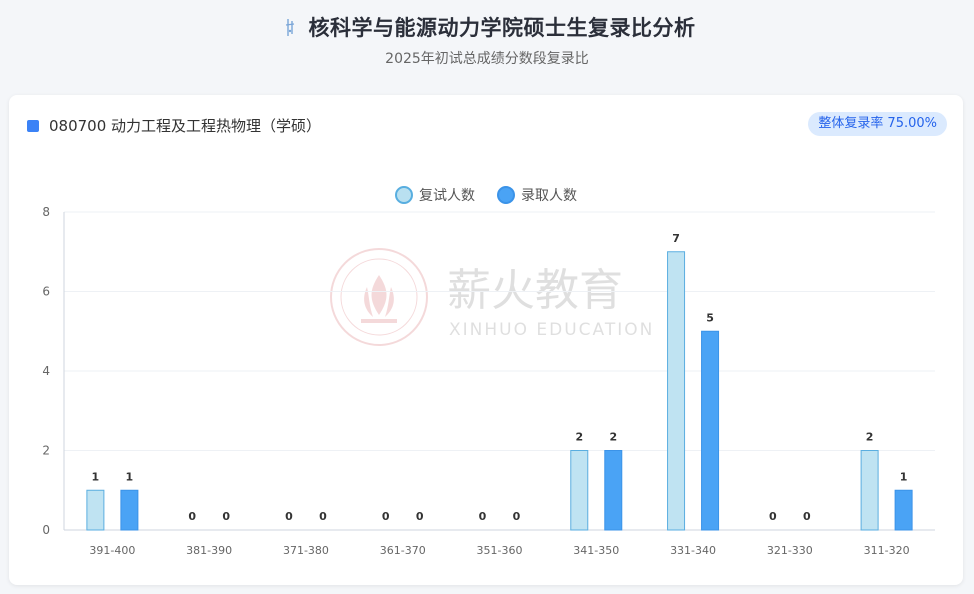 Image resolution: width=974 pixels, height=594 pixels. Describe the element at coordinates (289, 27) in the screenshot. I see `atom-icon` at that location.